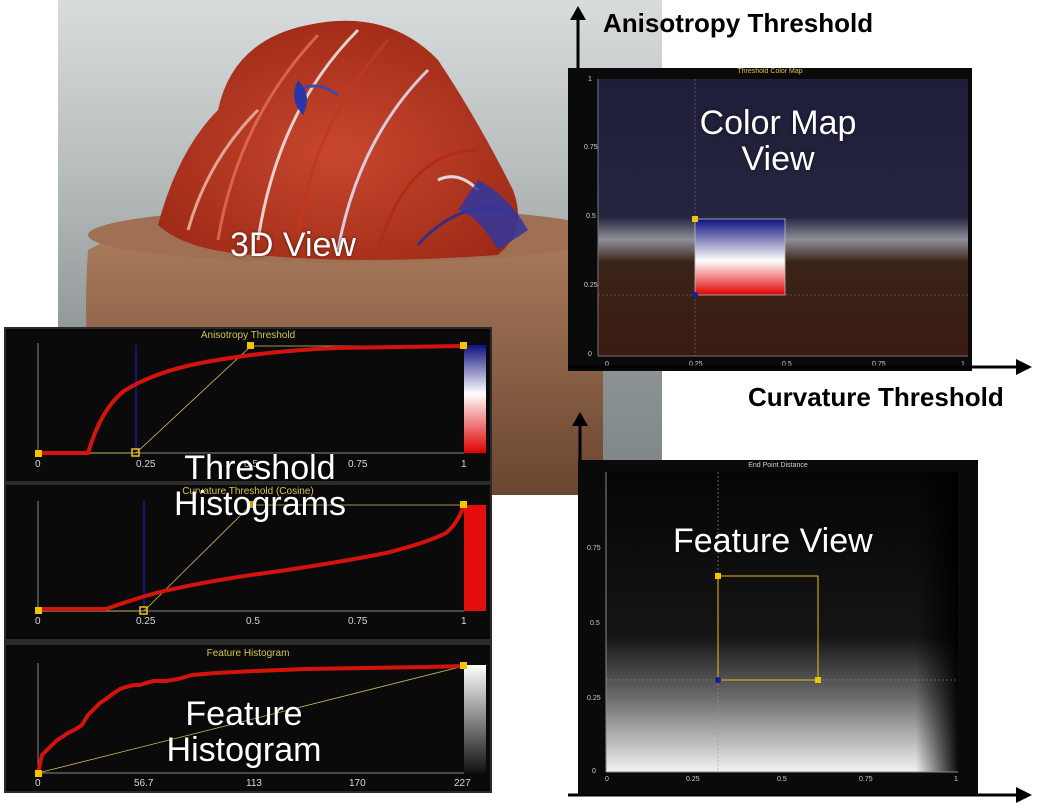 The width and height of the screenshot is (1038, 811). I want to click on anisotropy-transfer-line, so click(251, 399).